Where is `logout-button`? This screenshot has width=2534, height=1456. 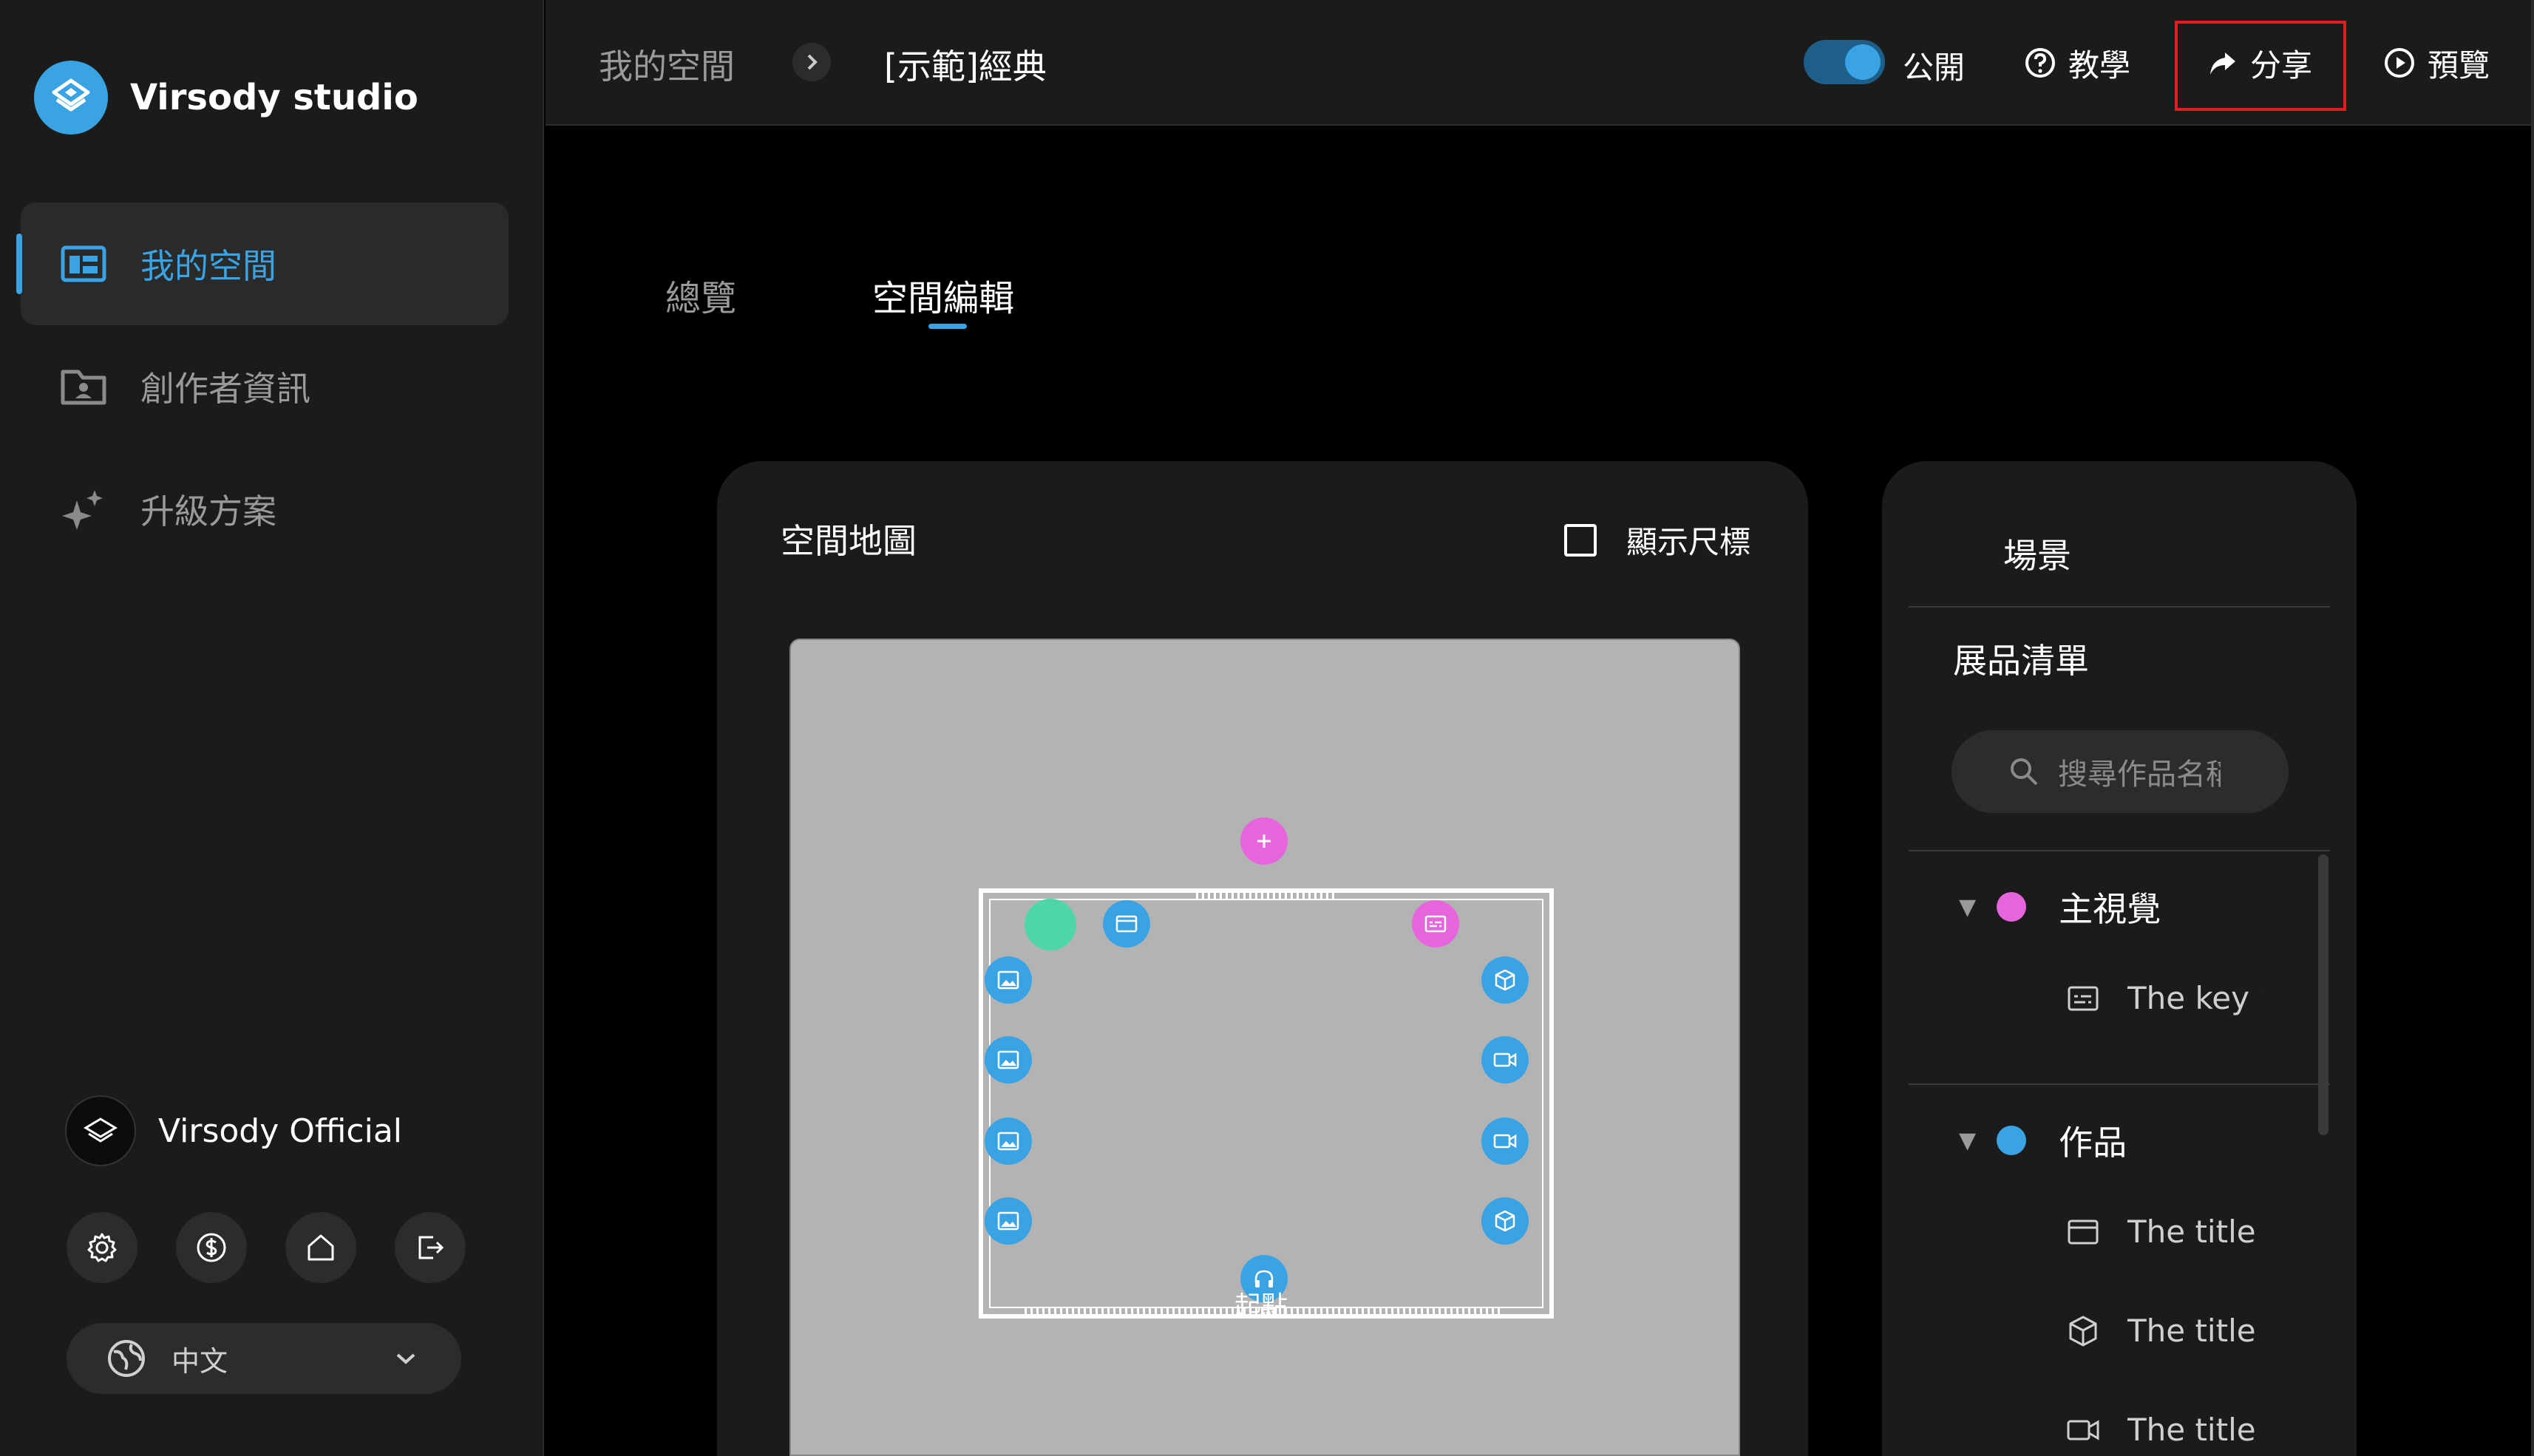
logout-button is located at coordinates (430, 1247).